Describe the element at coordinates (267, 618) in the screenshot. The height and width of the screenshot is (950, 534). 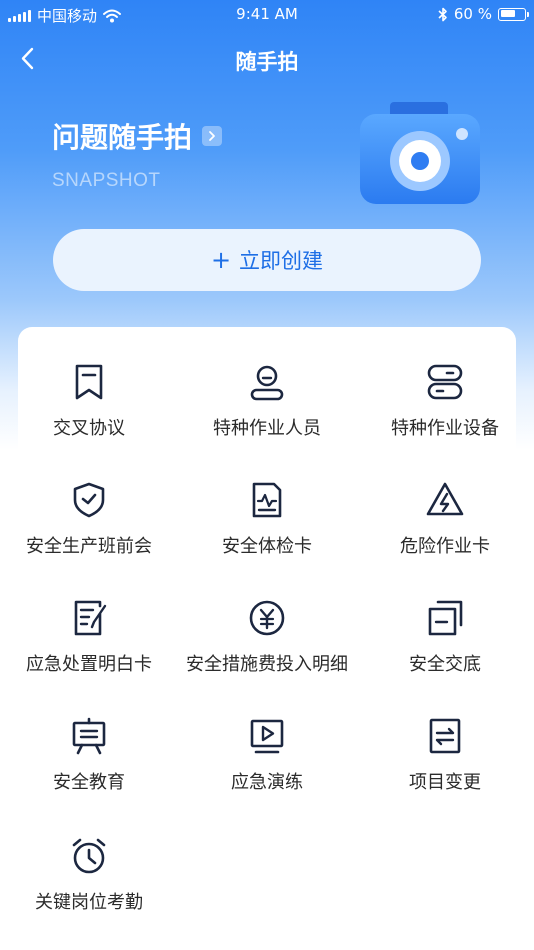
I see `yuan-coin-icon` at that location.